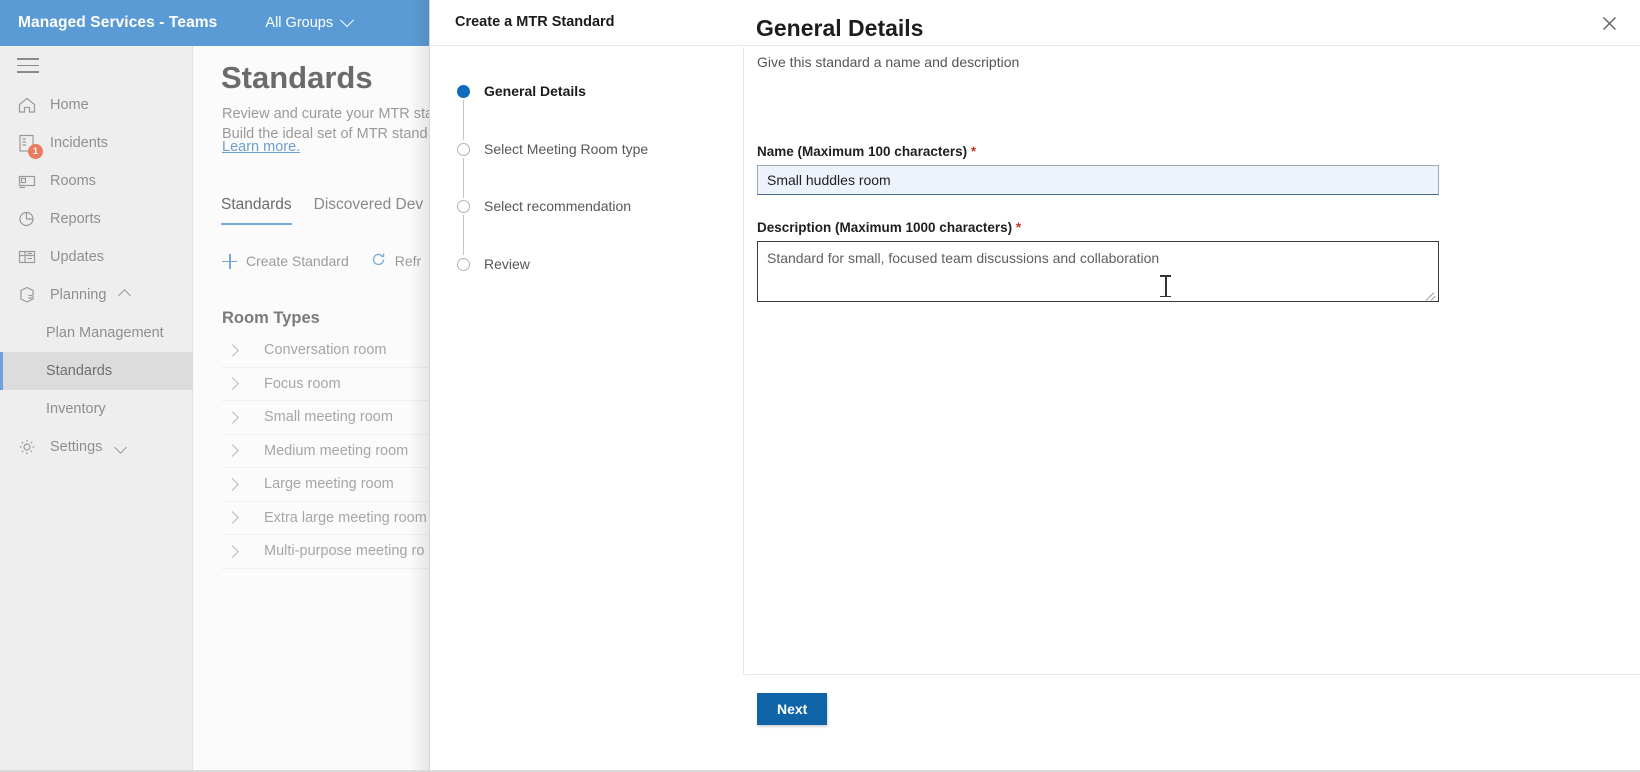 Image resolution: width=1640 pixels, height=772 pixels. What do you see at coordinates (1035, 724) in the screenshot?
I see `dialog-footer: Next` at bounding box center [1035, 724].